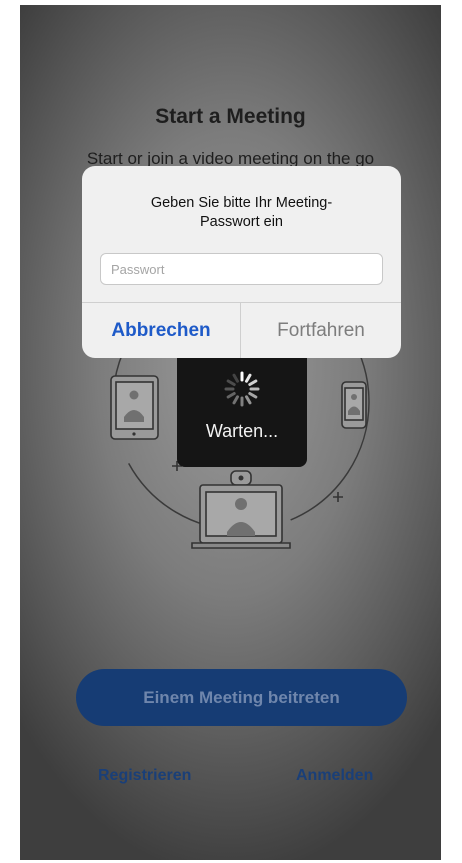  Describe the element at coordinates (241, 269) in the screenshot. I see `password-input` at that location.